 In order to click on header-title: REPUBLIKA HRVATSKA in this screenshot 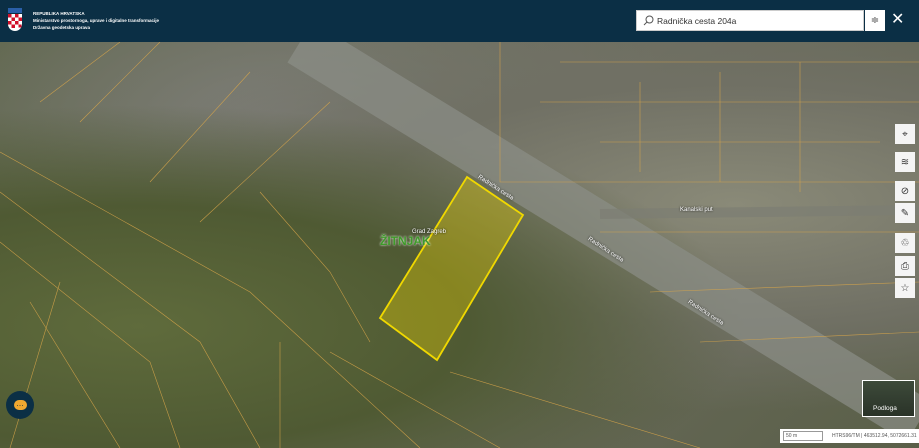, I will do `click(59, 13)`.